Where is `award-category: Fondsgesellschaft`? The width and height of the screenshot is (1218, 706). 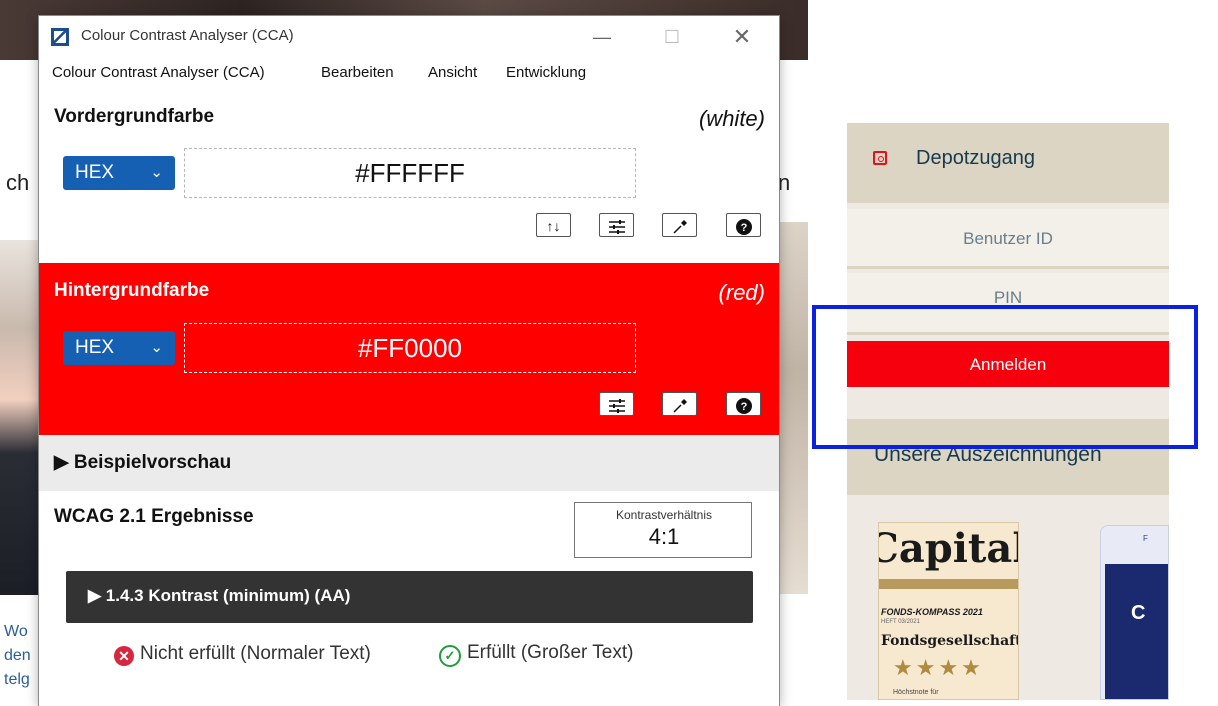
award-category: Fondsgesellschaft is located at coordinates (950, 641).